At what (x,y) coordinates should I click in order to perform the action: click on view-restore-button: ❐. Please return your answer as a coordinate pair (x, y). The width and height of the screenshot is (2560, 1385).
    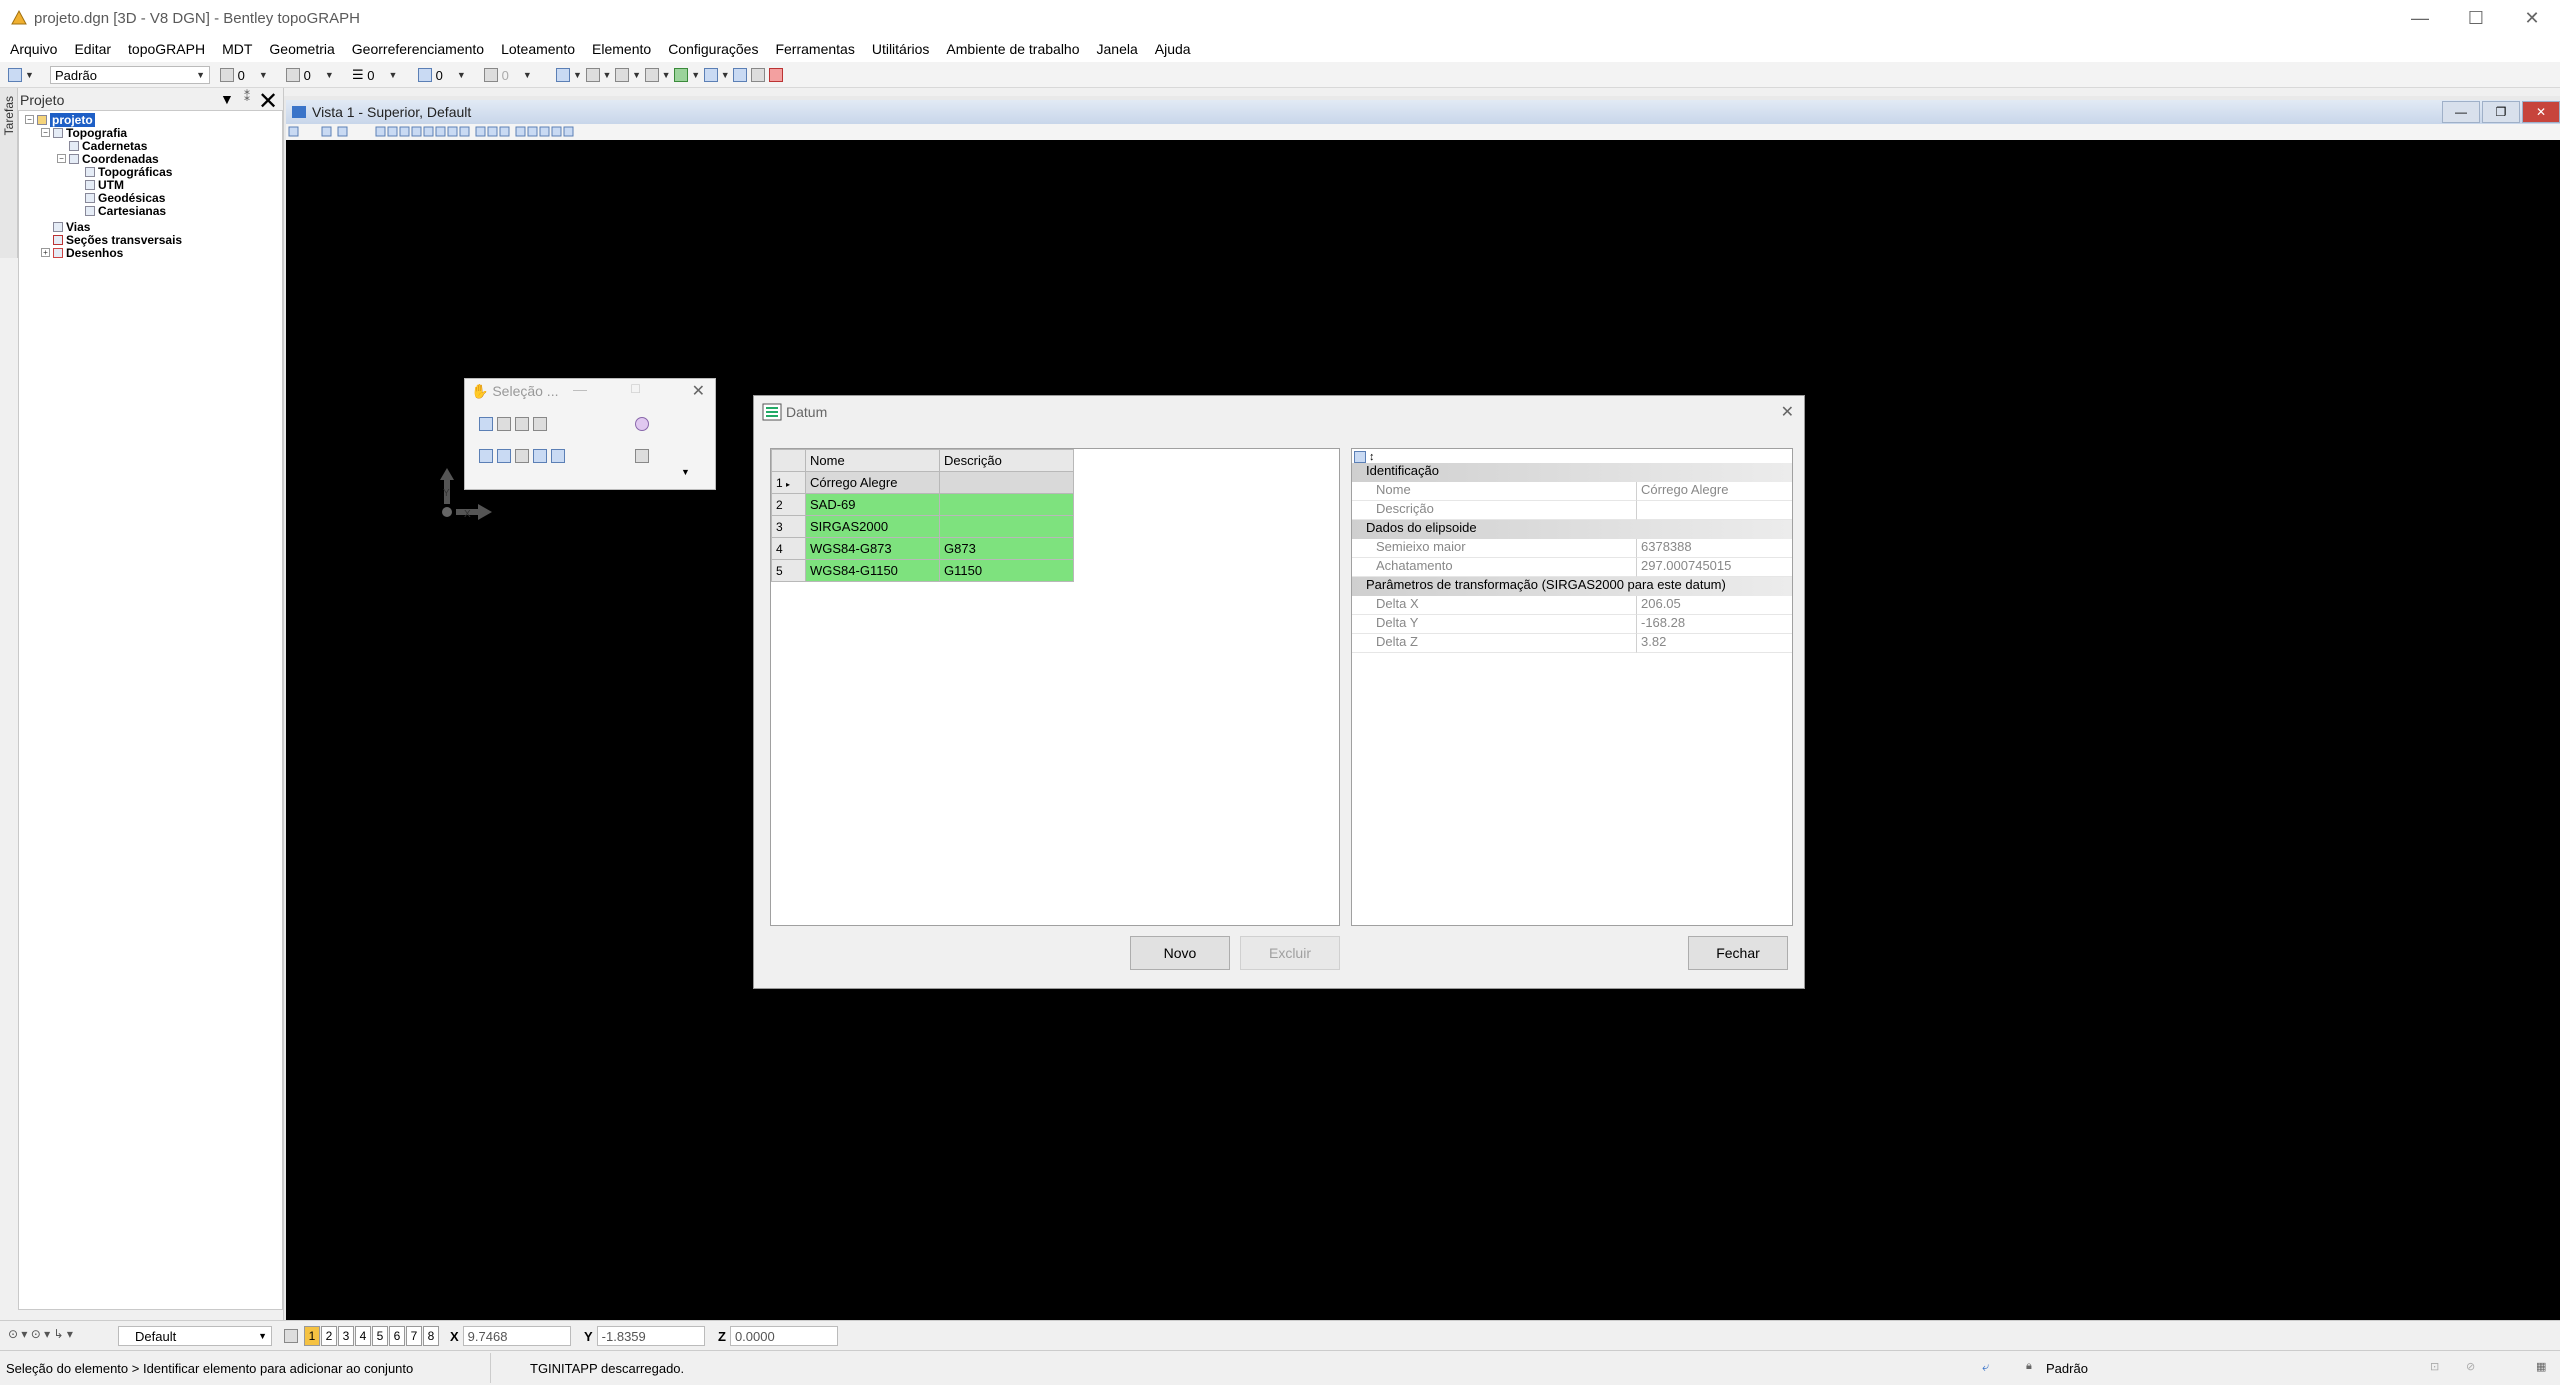
    Looking at the image, I should click on (2501, 112).